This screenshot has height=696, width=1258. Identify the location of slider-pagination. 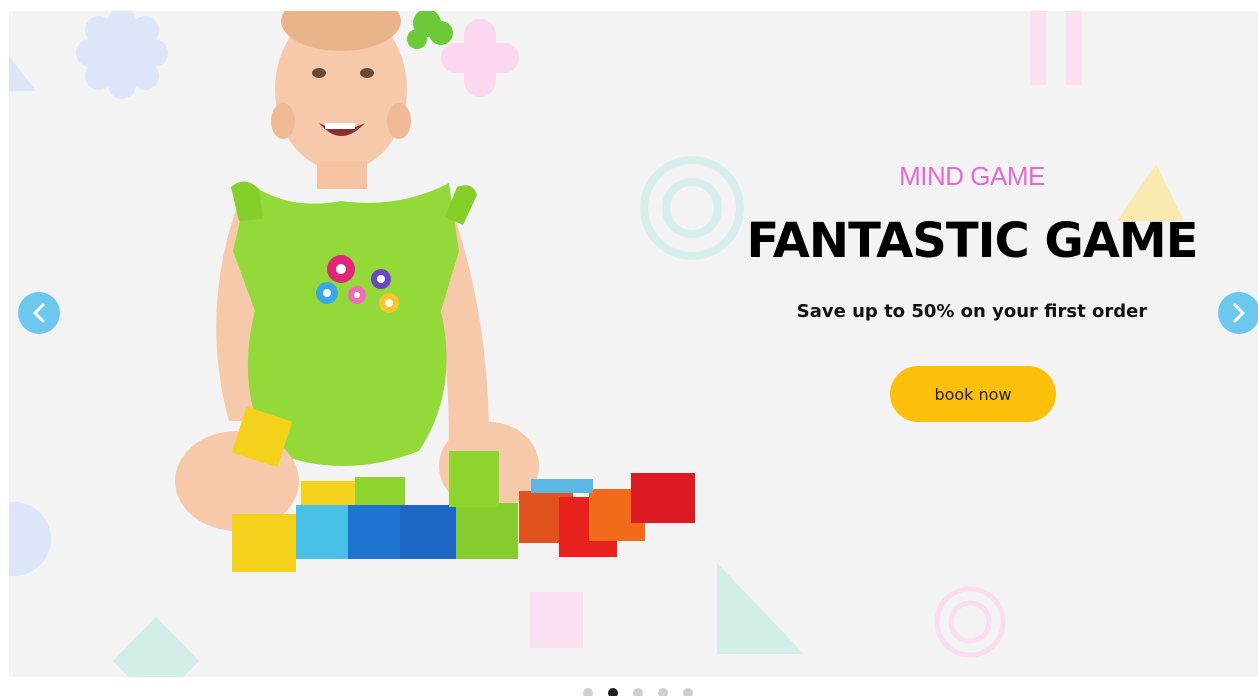
(638, 692).